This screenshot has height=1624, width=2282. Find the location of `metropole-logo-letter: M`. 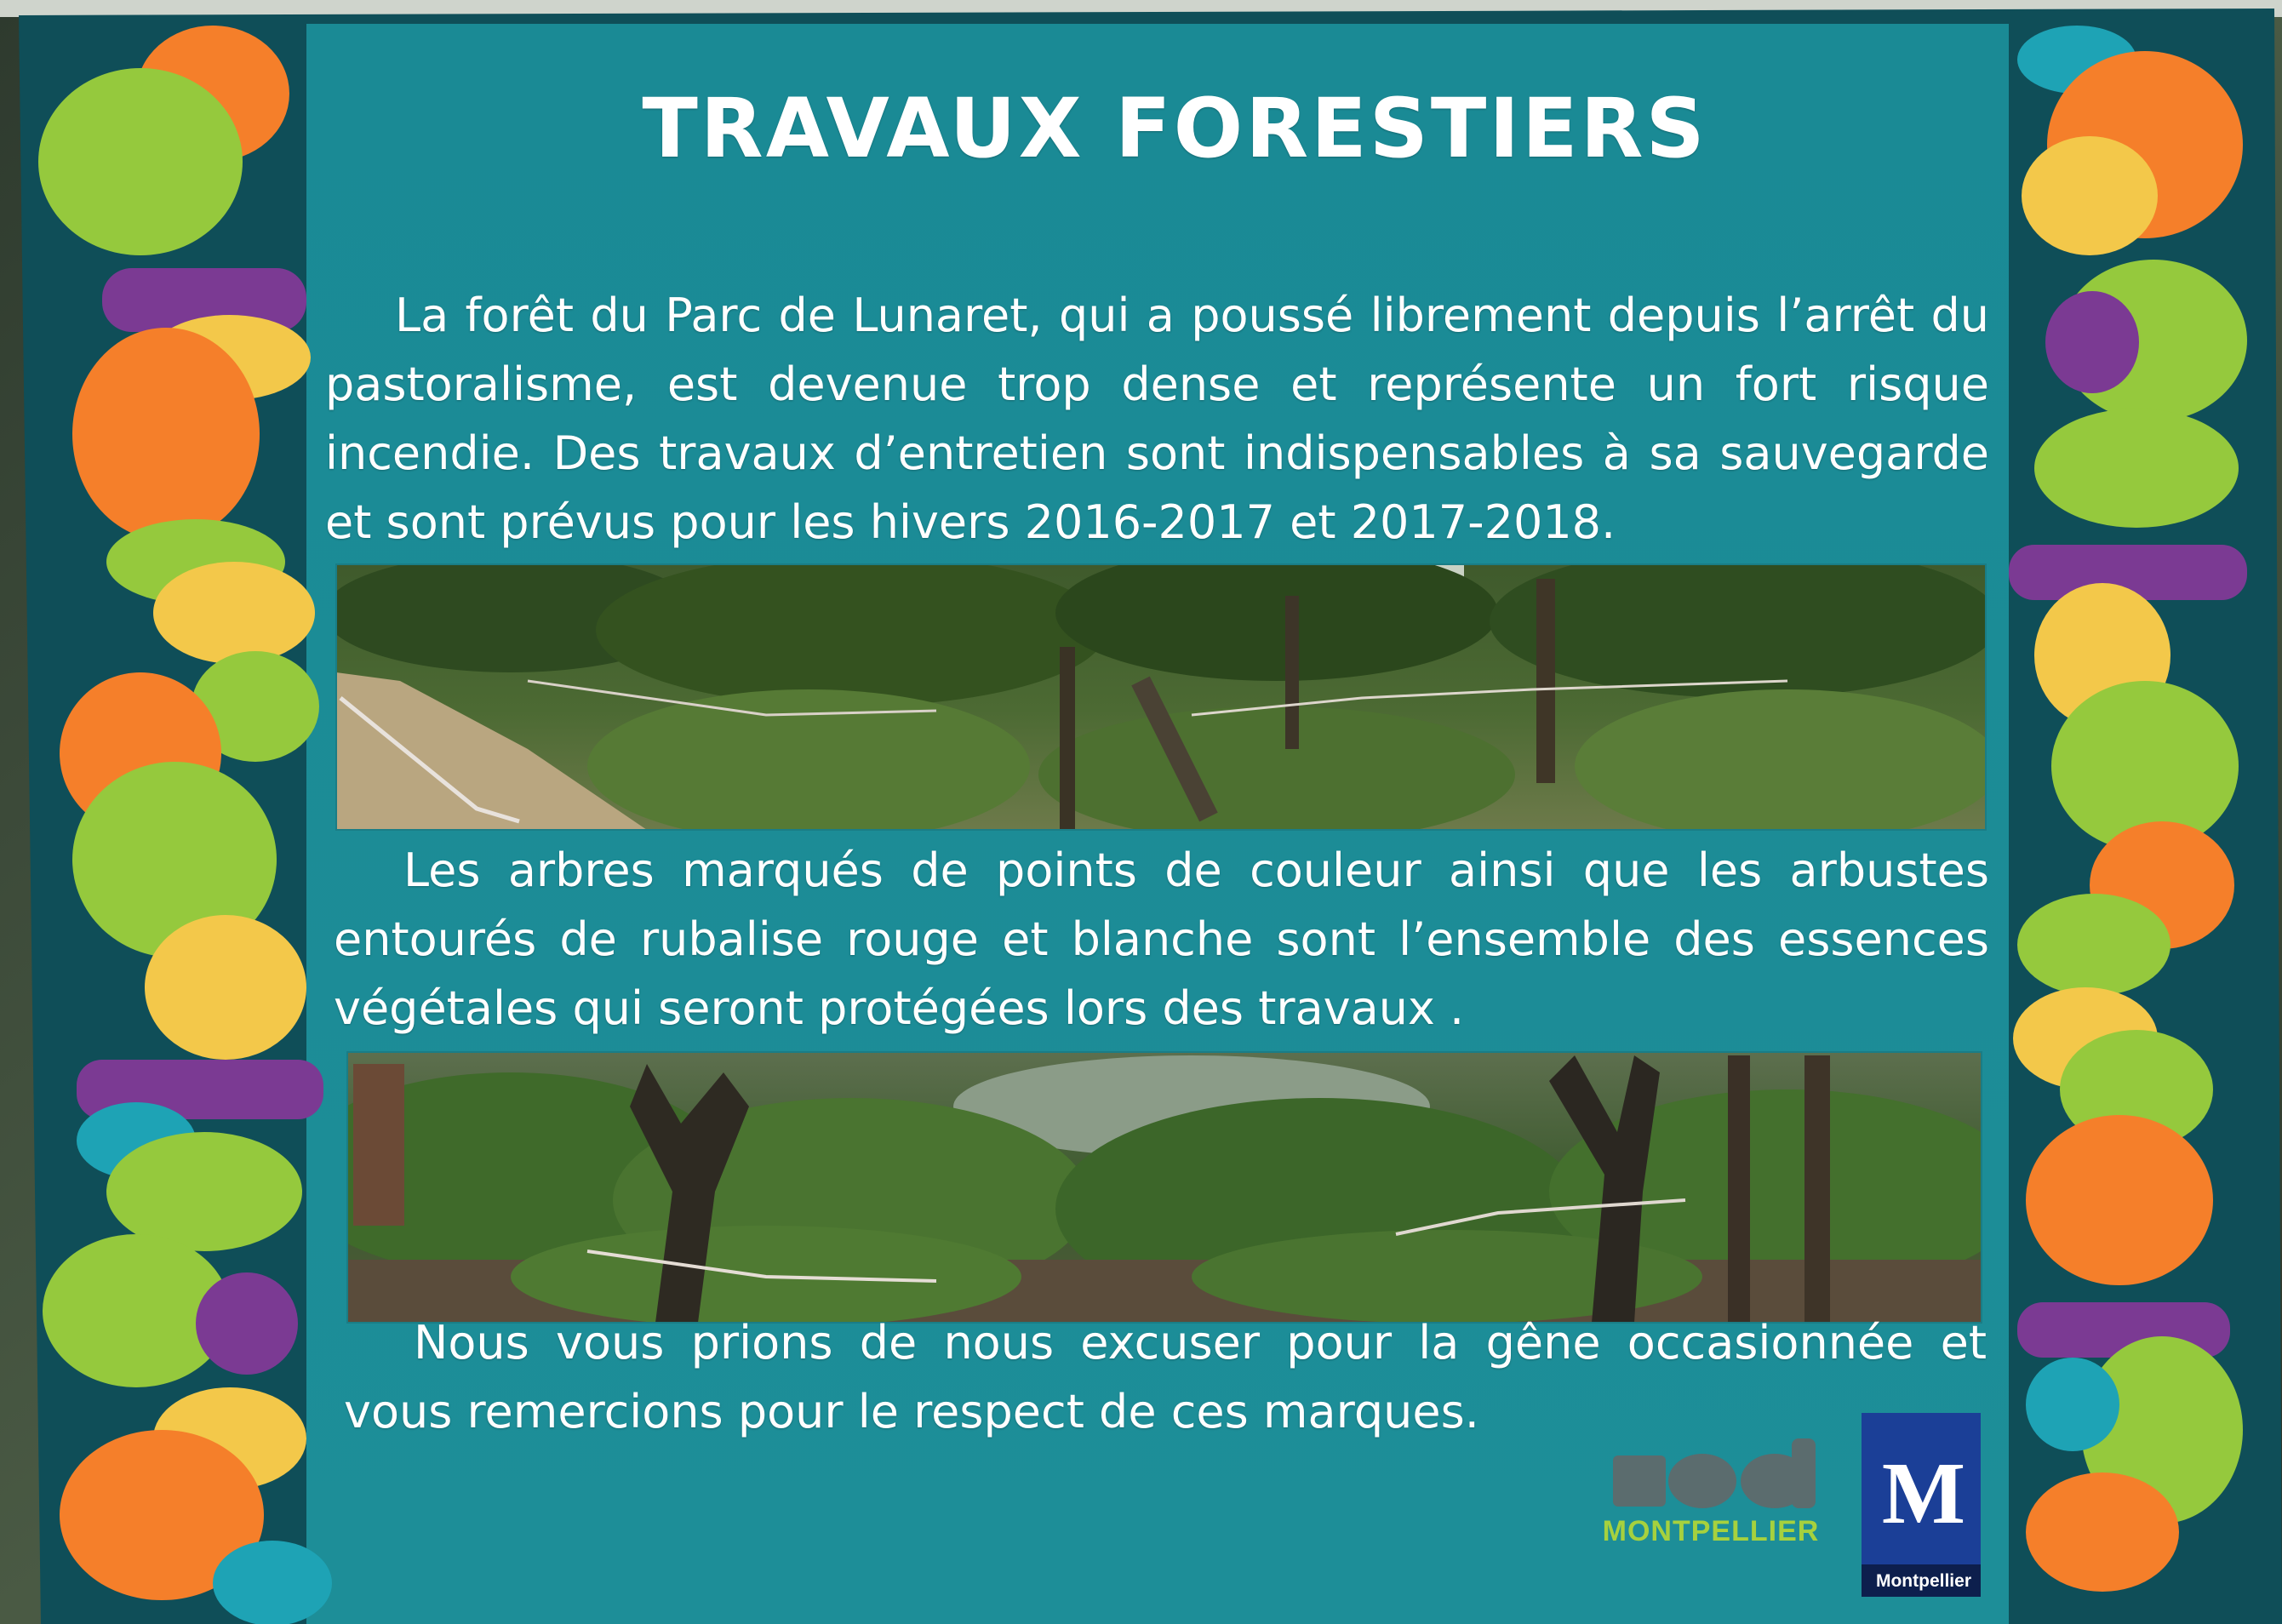

metropole-logo-letter: M is located at coordinates (1924, 1493).